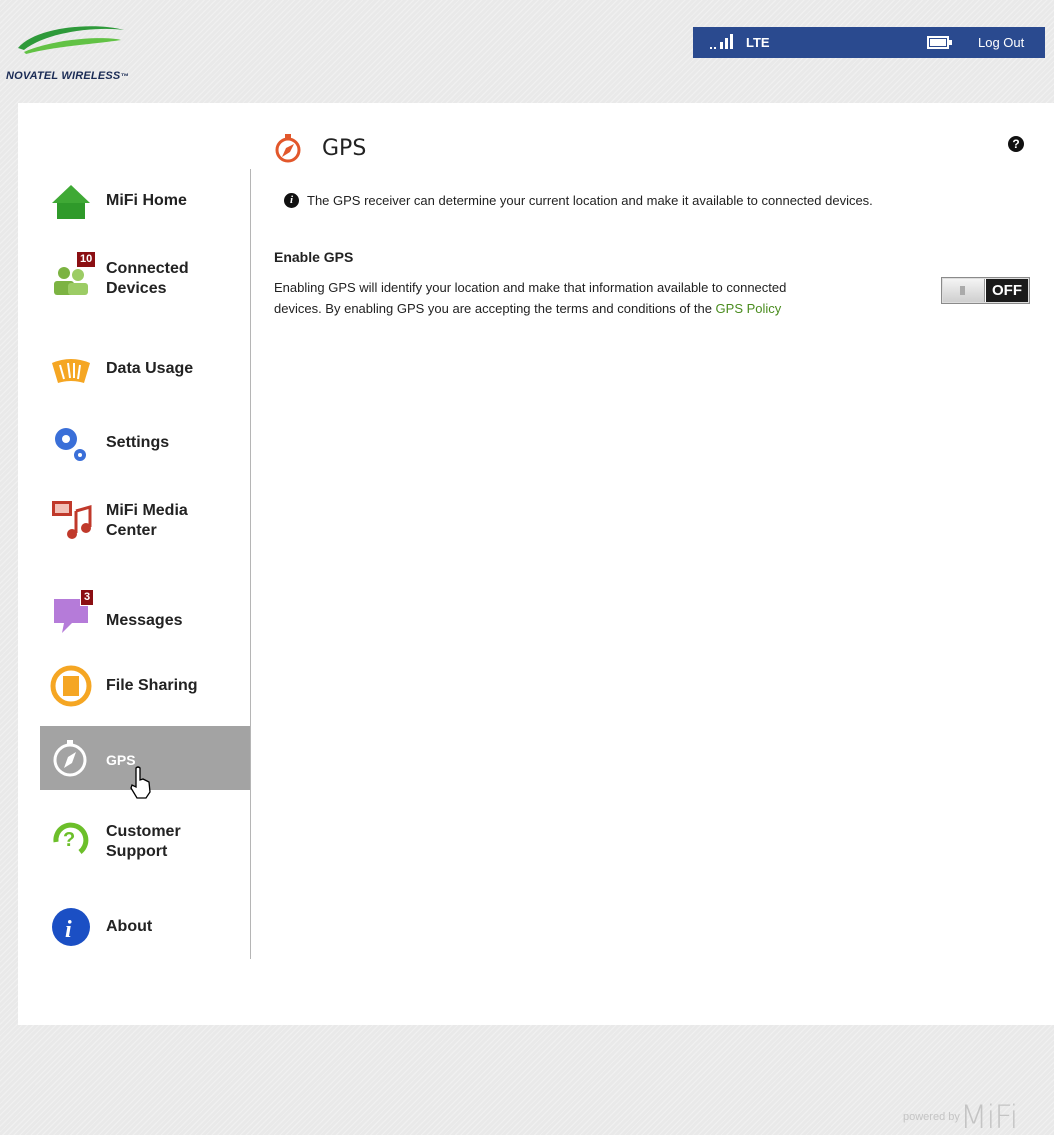  What do you see at coordinates (960, 1116) in the screenshot?
I see `powered-by-mifi: powered byMiFi` at bounding box center [960, 1116].